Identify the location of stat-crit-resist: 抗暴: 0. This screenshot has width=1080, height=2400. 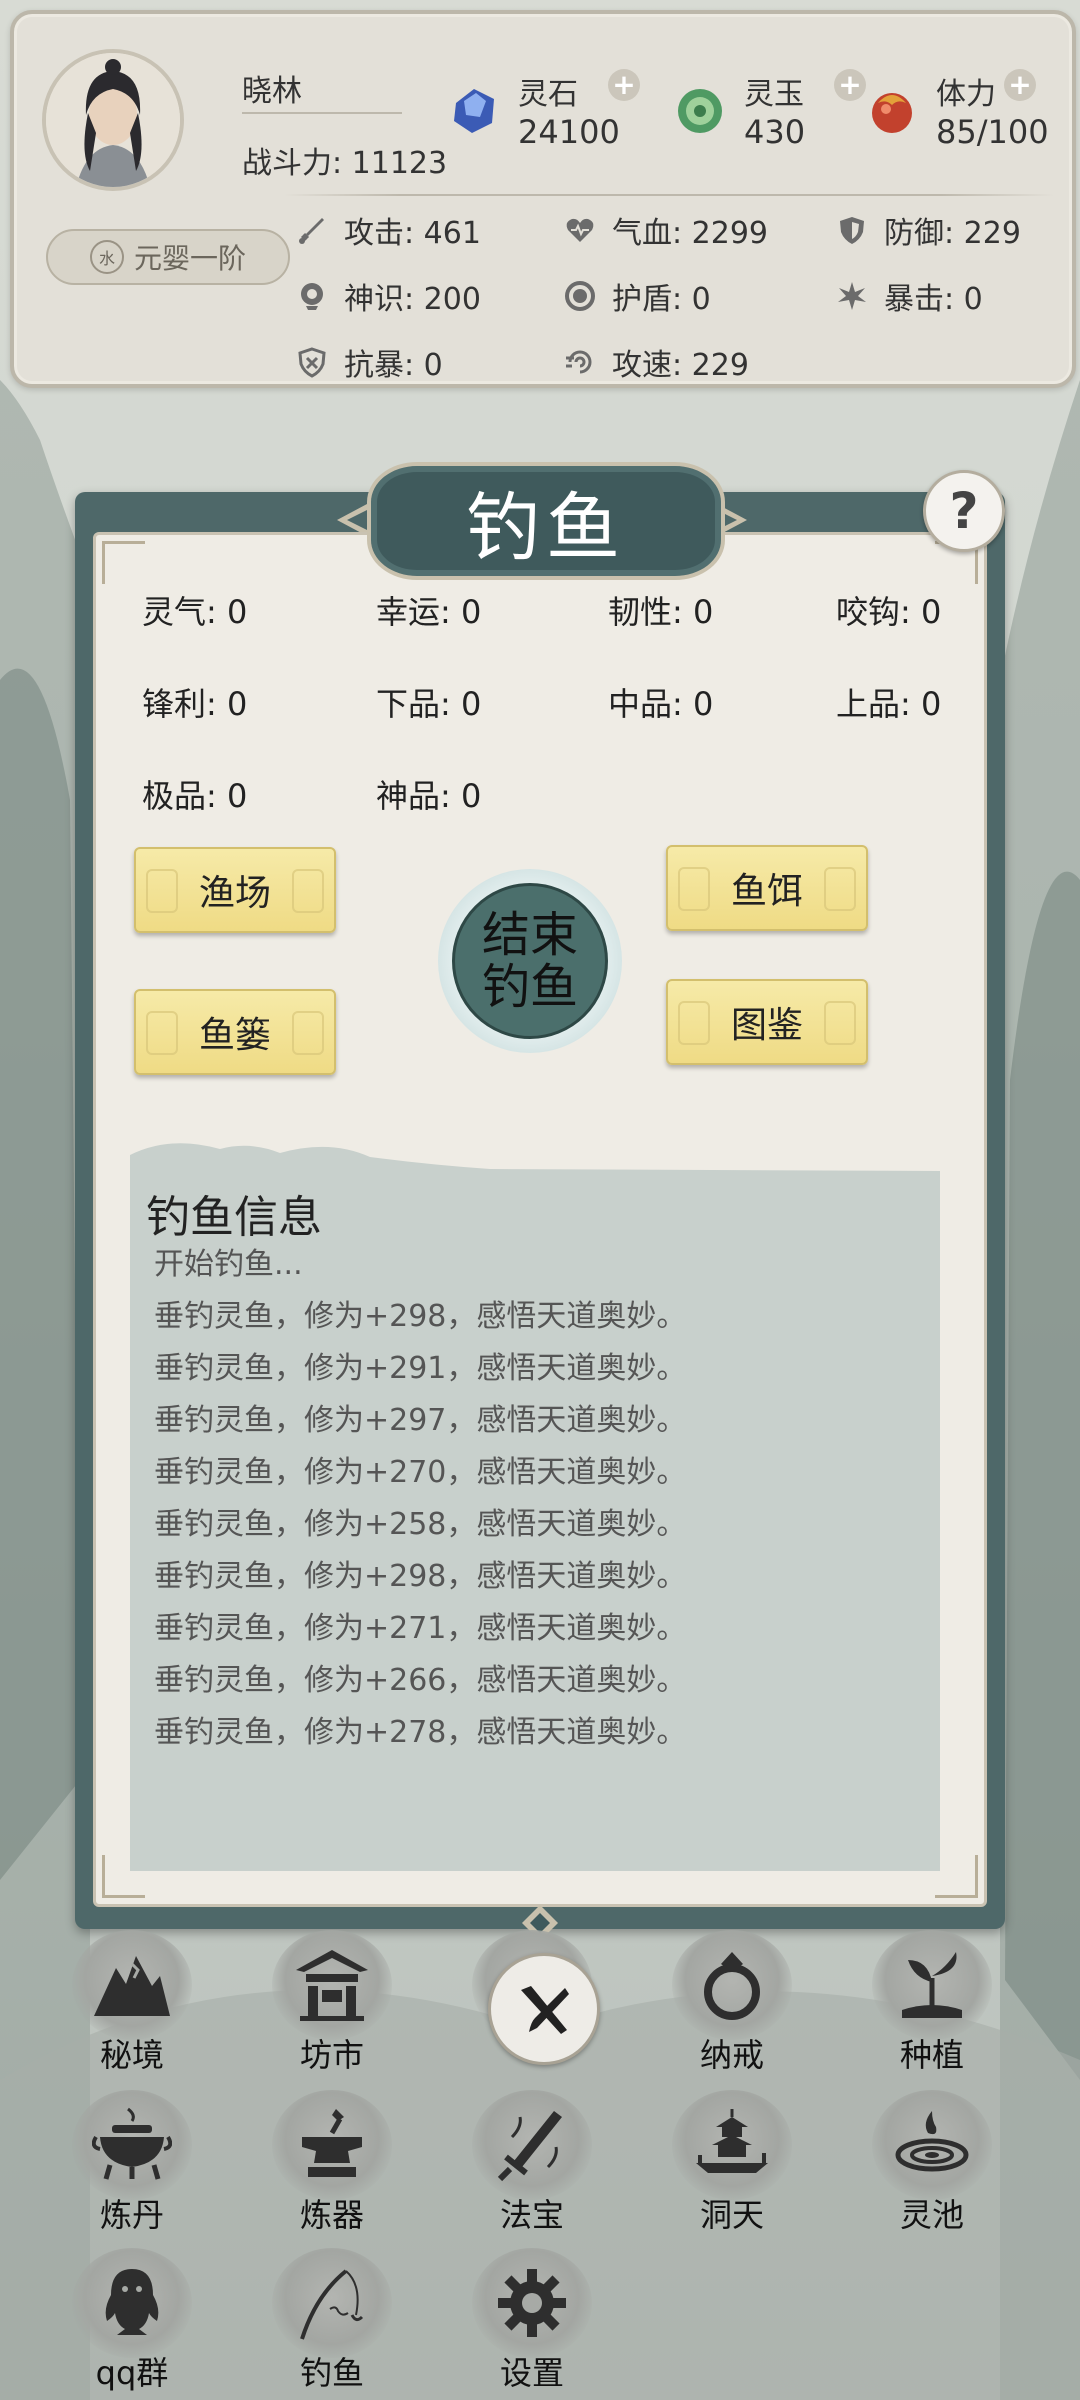
(368, 362).